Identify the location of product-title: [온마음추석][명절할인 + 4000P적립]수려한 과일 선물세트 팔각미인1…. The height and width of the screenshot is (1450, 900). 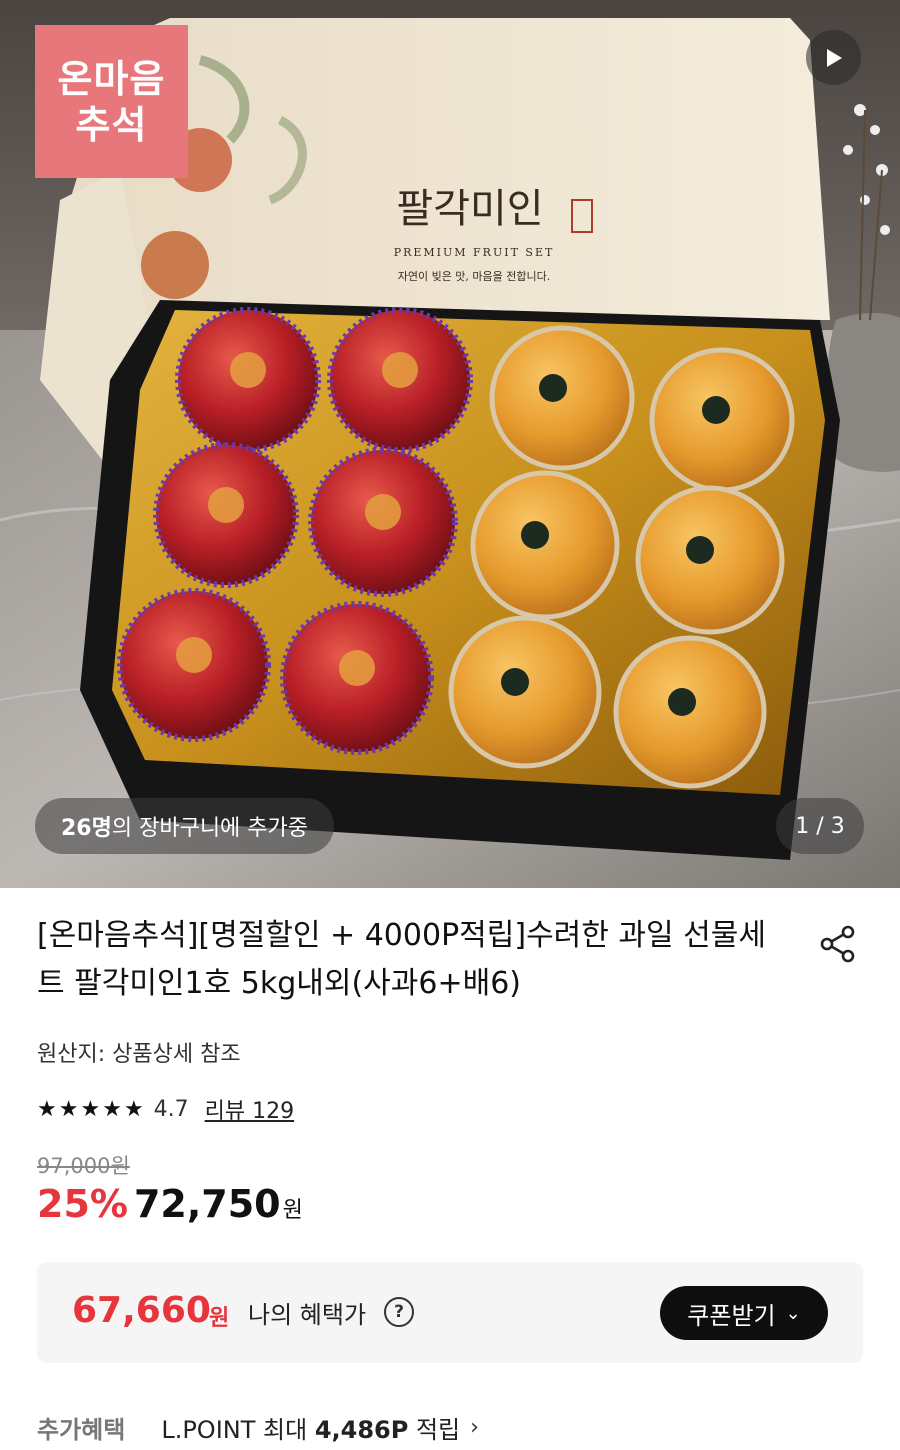
(401, 959).